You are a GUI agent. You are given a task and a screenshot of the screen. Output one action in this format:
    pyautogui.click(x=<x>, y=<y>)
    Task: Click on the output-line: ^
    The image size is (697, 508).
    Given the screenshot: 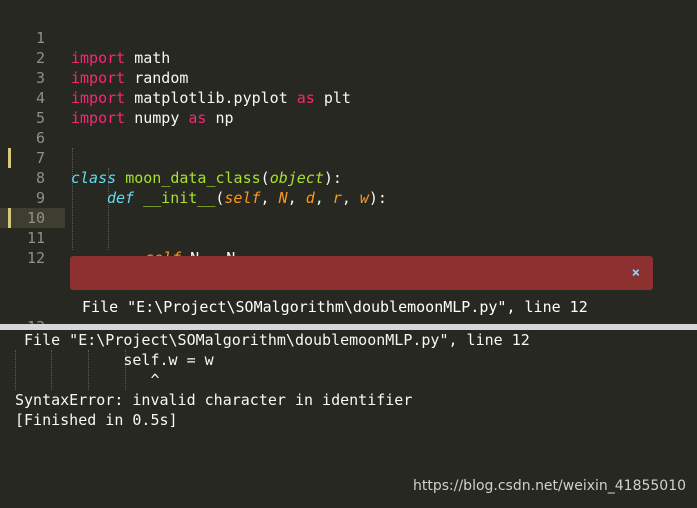 What is the action you would take?
    pyautogui.click(x=87, y=380)
    